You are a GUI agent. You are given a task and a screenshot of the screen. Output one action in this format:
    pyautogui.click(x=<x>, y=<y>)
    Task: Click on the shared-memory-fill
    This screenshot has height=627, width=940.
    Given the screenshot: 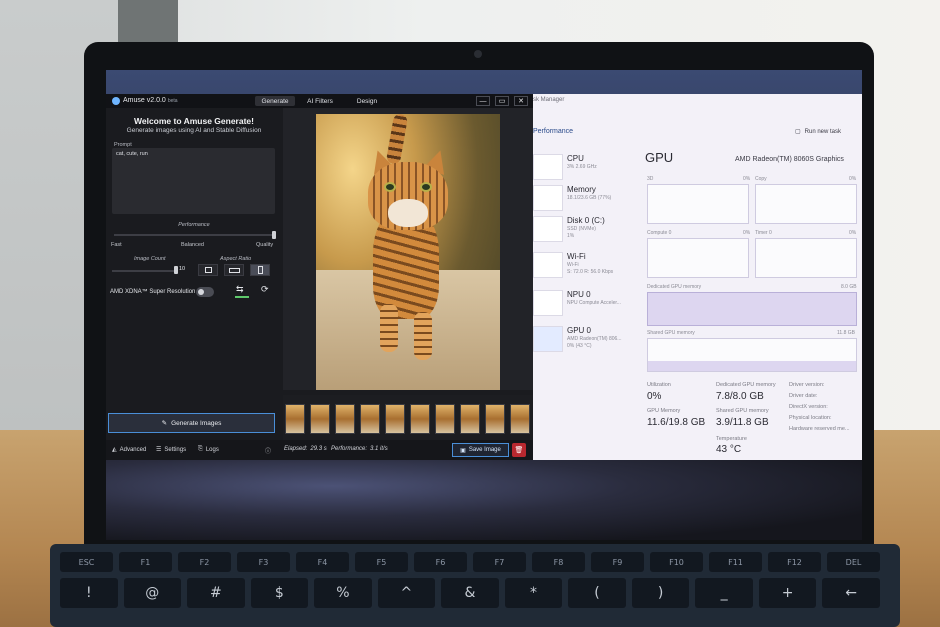 What is the action you would take?
    pyautogui.click(x=752, y=366)
    